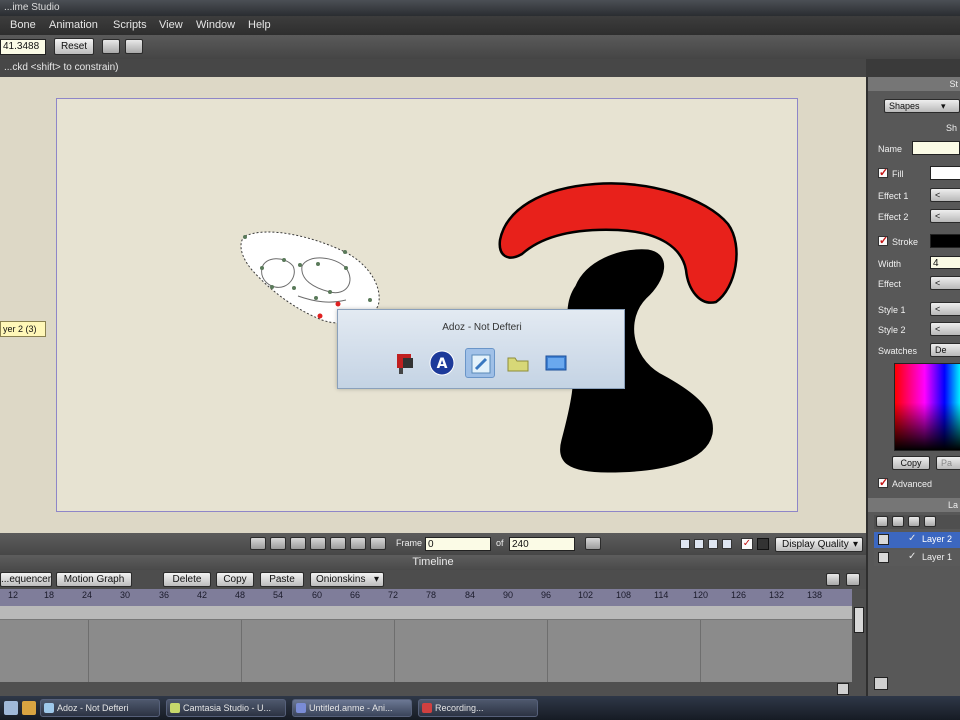  What do you see at coordinates (883, 240) in the screenshot?
I see `stroke-checkbox` at bounding box center [883, 240].